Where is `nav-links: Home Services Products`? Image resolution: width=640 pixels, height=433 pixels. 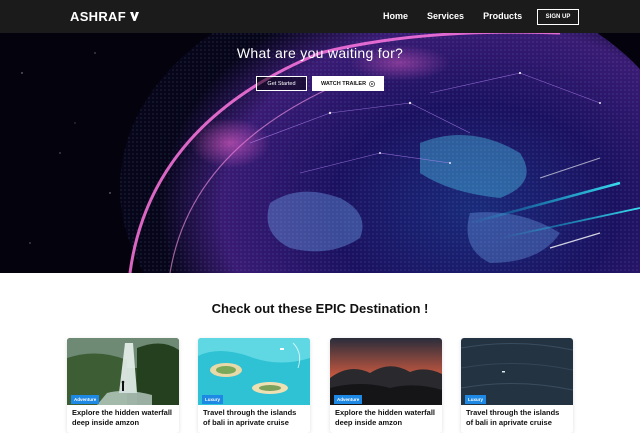 nav-links: Home Services Products is located at coordinates (462, 16).